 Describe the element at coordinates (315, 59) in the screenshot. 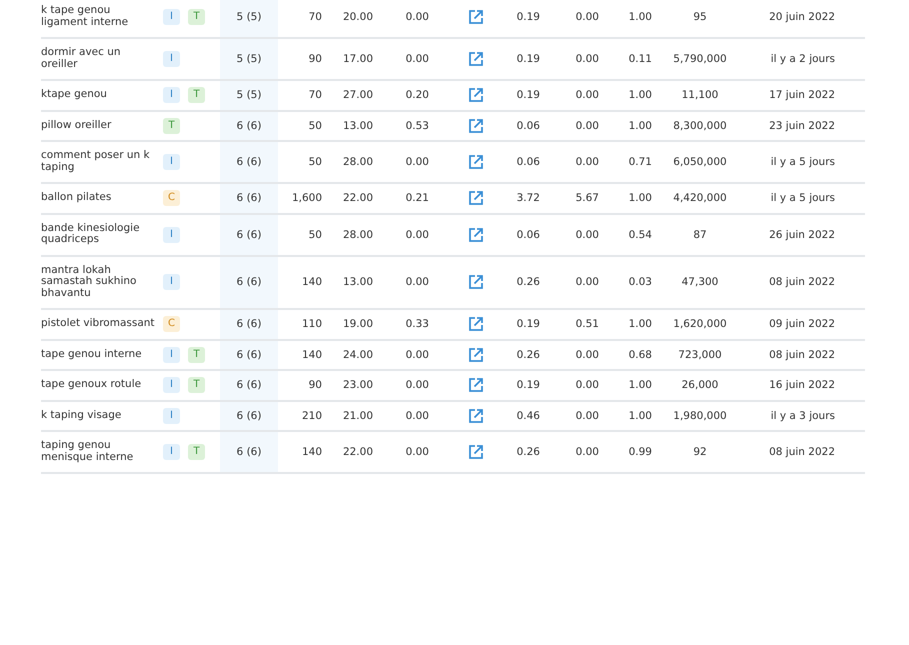

I see `table-cell: 90` at that location.